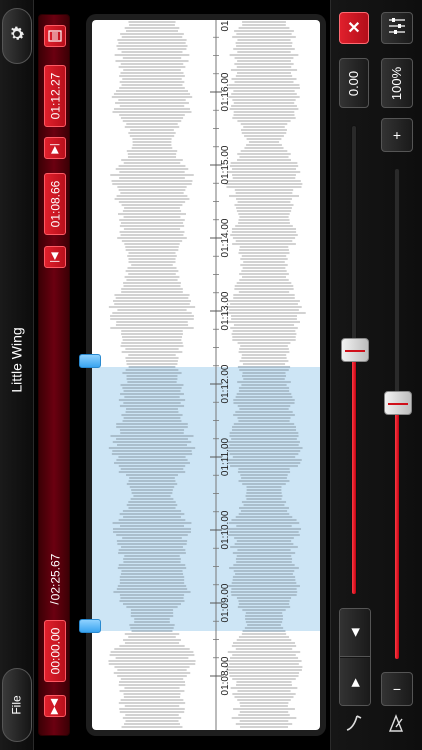 Image resolution: width=422 pixels, height=750 pixels. What do you see at coordinates (355, 349) in the screenshot?
I see `speed-slider-thumb` at bounding box center [355, 349].